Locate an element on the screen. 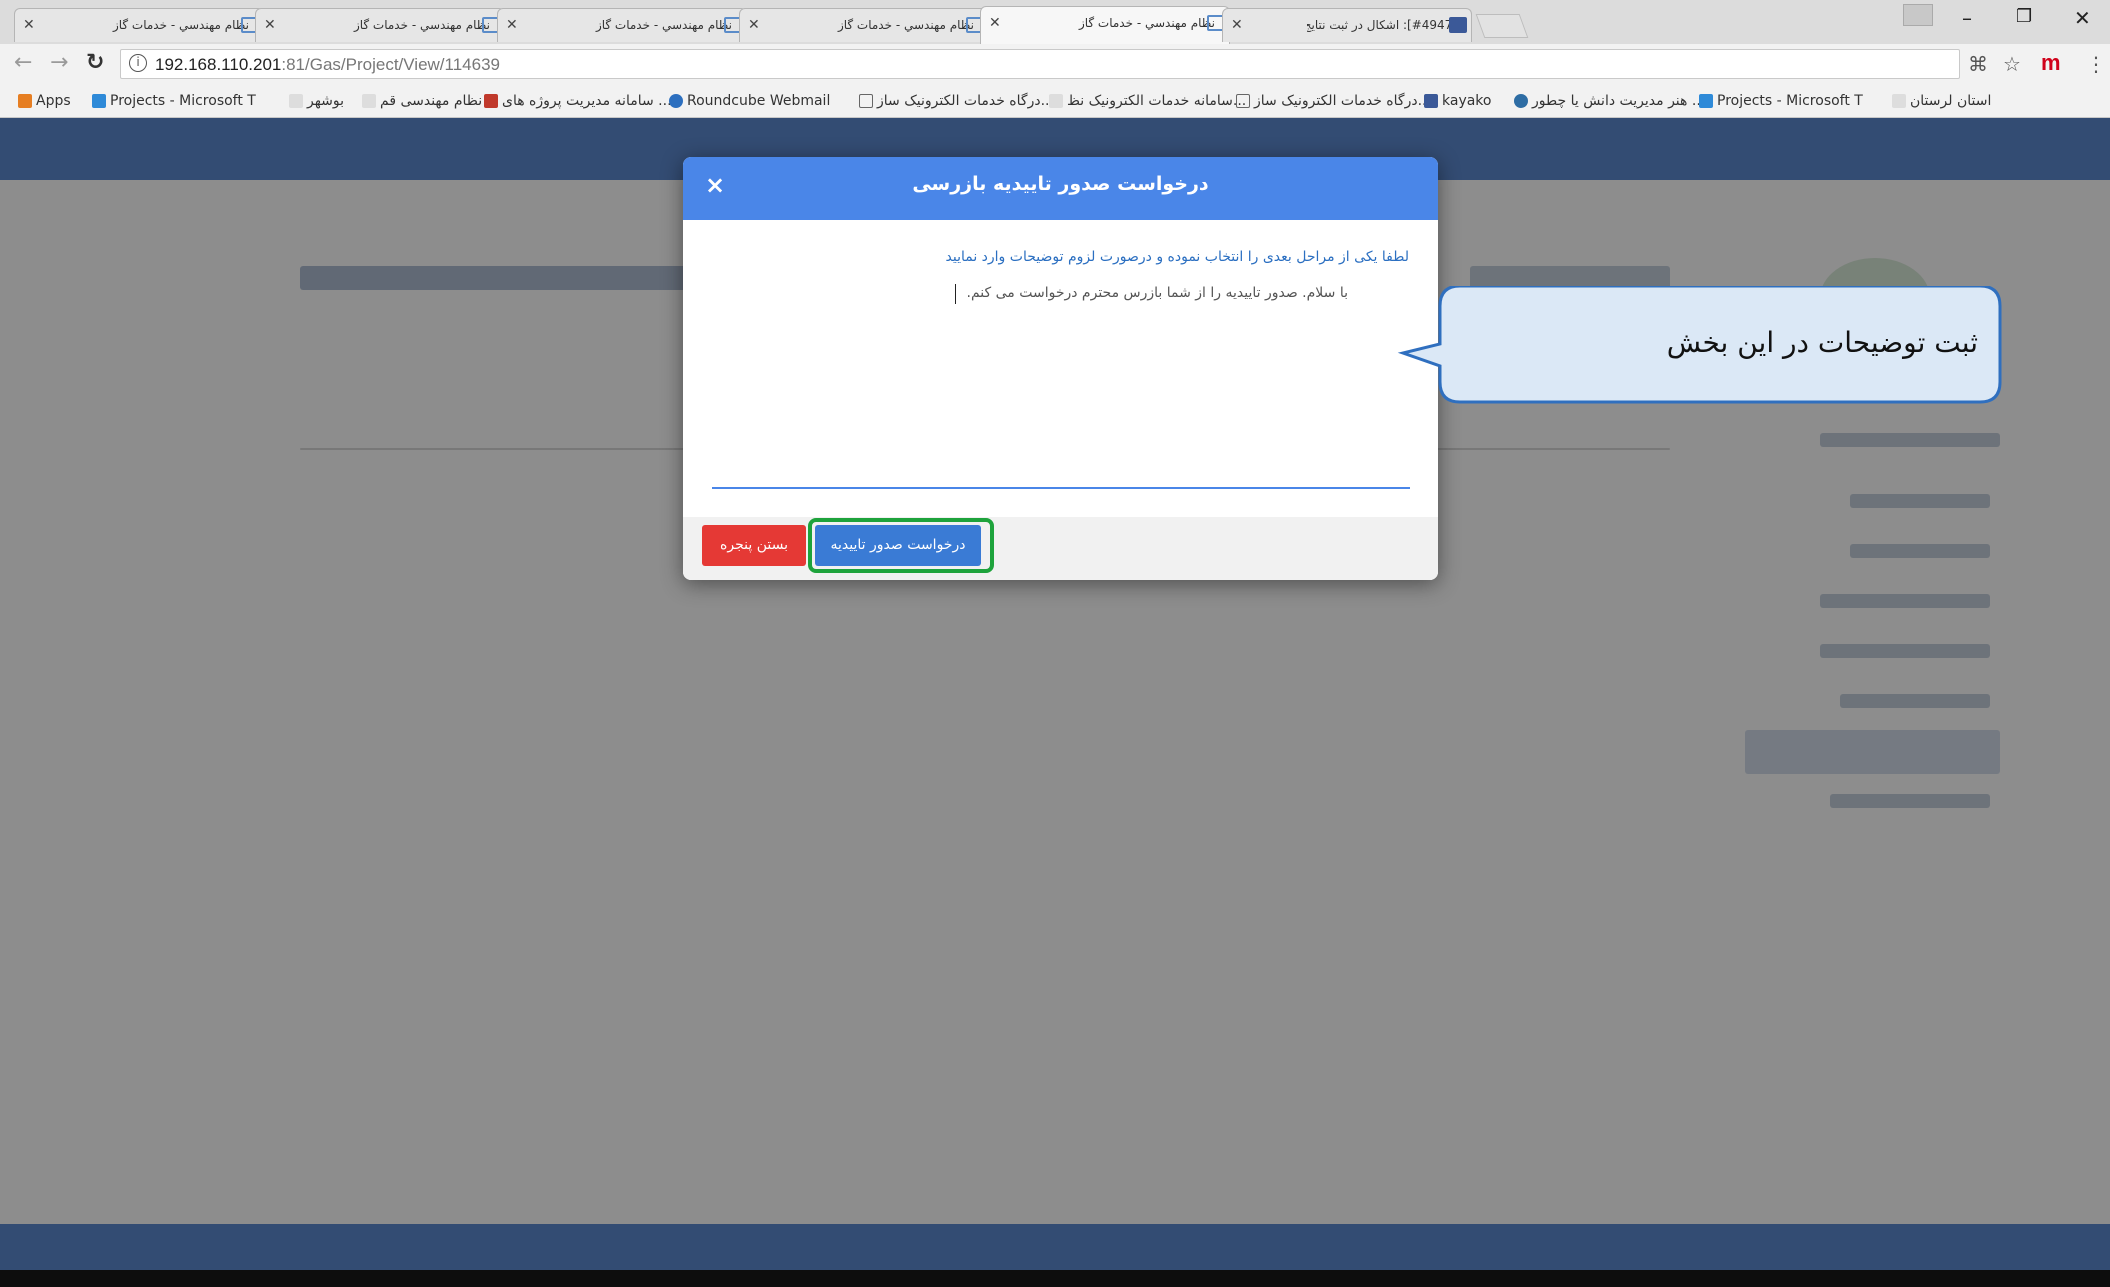 This screenshot has height=1287, width=2110. apps-grid-icon is located at coordinates (25, 101).